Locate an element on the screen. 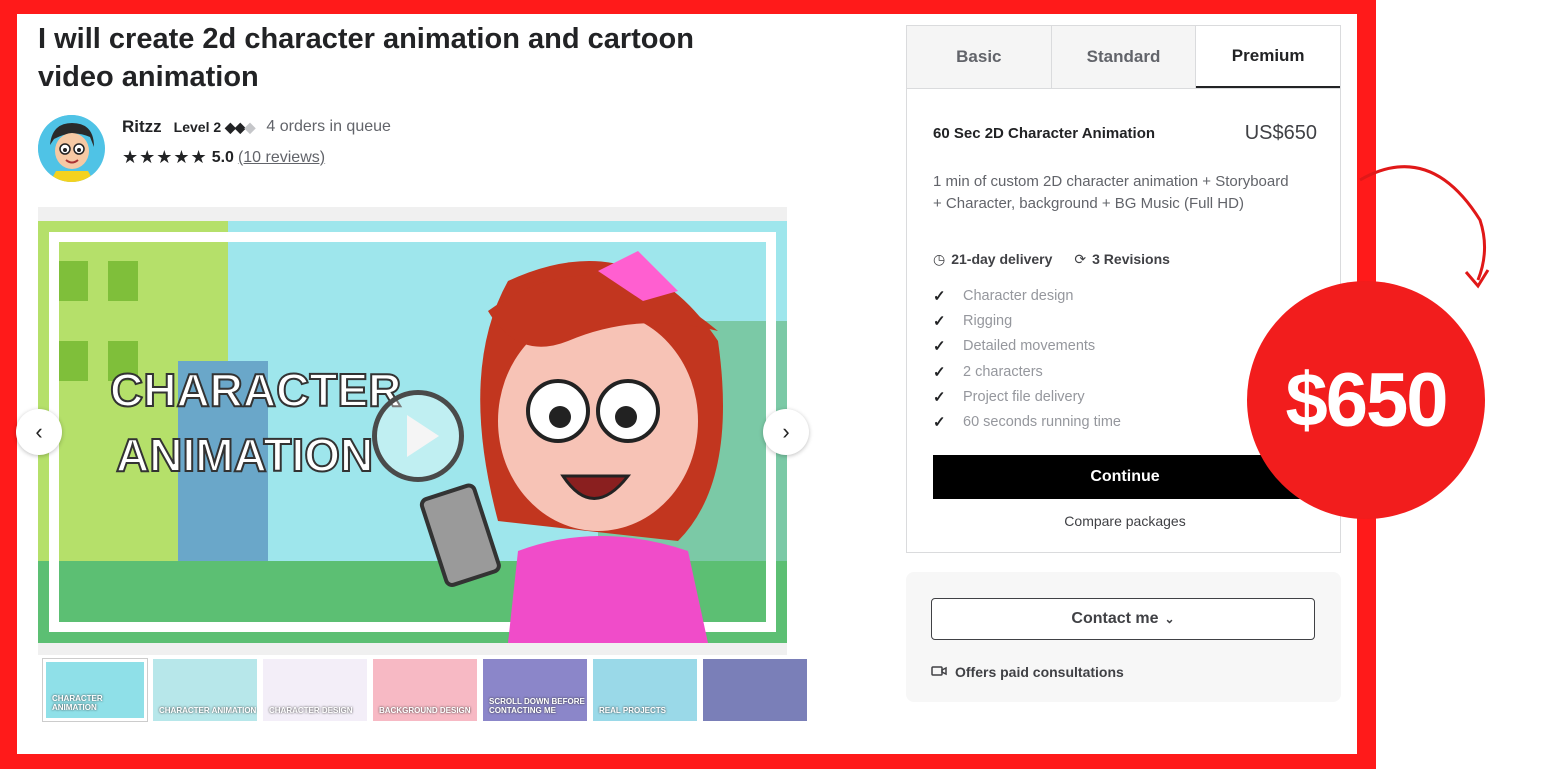 This screenshot has height=769, width=1558. gallery-thumbnail: SCROLL DOWN BEFORE CONTACTING ME is located at coordinates (535, 690).